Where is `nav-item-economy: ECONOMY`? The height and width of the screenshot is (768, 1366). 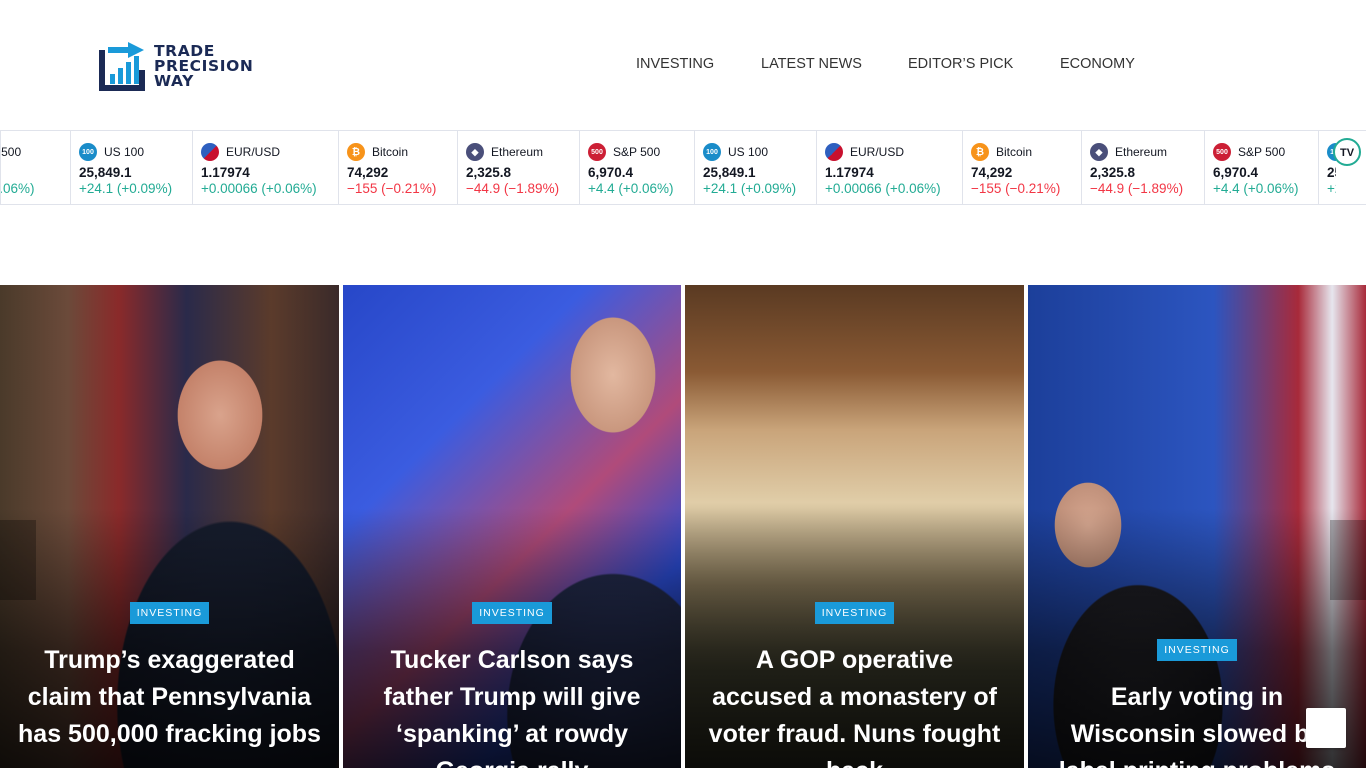 nav-item-economy: ECONOMY is located at coordinates (1097, 64).